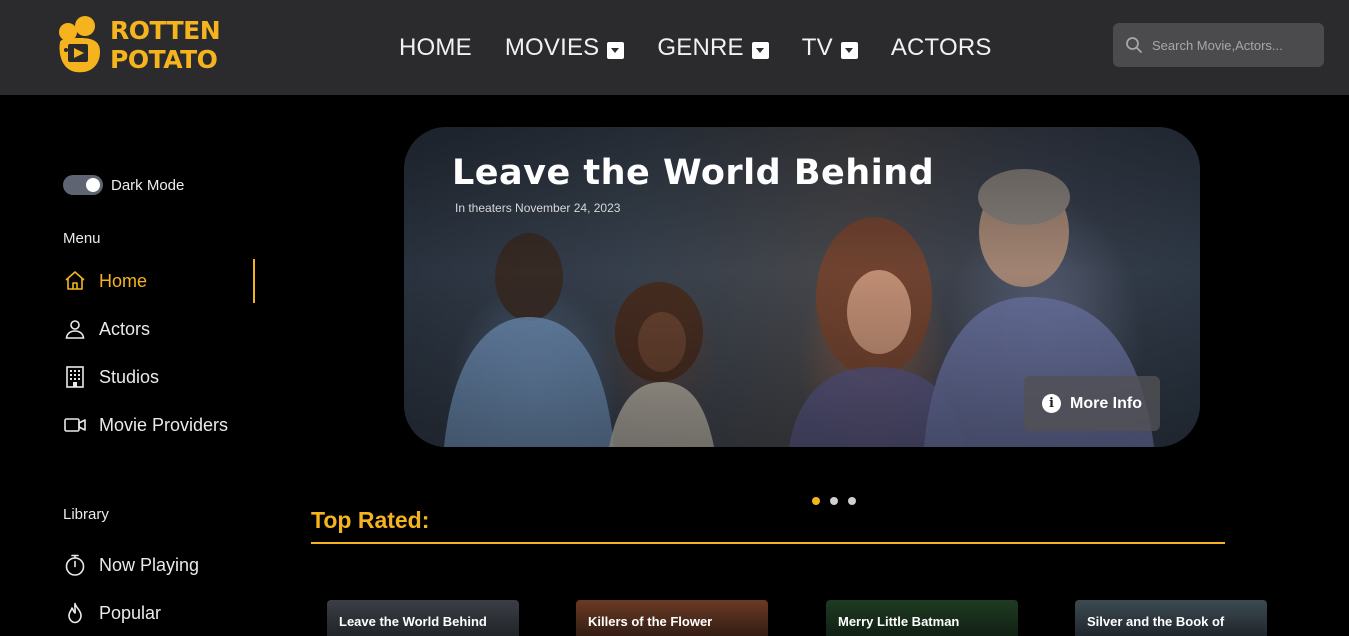 The height and width of the screenshot is (636, 1349). I want to click on sidebar-item-studios: Studios, so click(111, 377).